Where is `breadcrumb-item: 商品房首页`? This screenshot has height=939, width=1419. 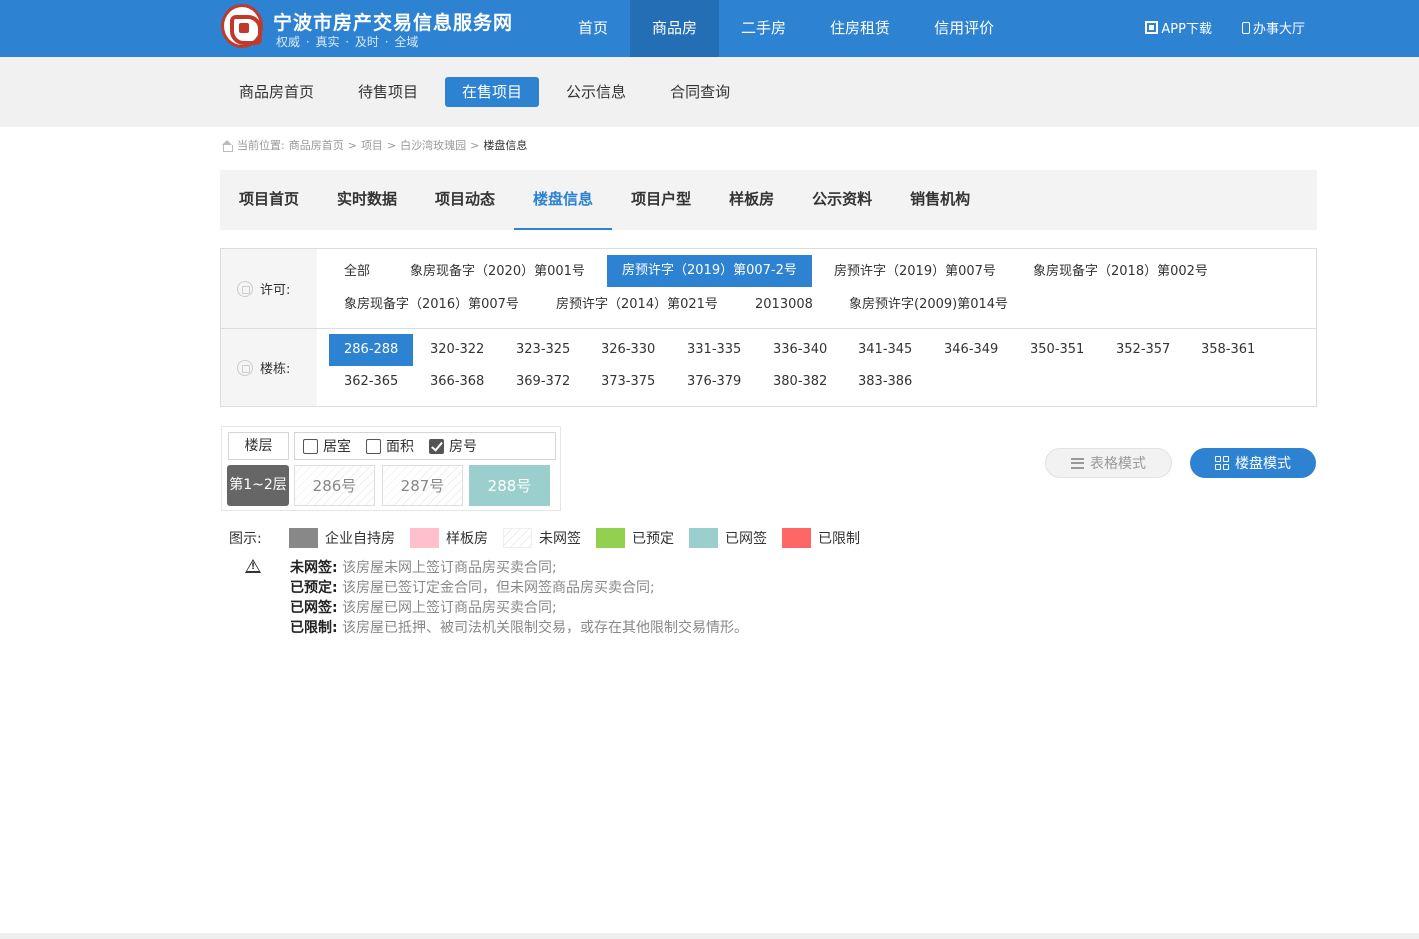 breadcrumb-item: 商品房首页 is located at coordinates (316, 145).